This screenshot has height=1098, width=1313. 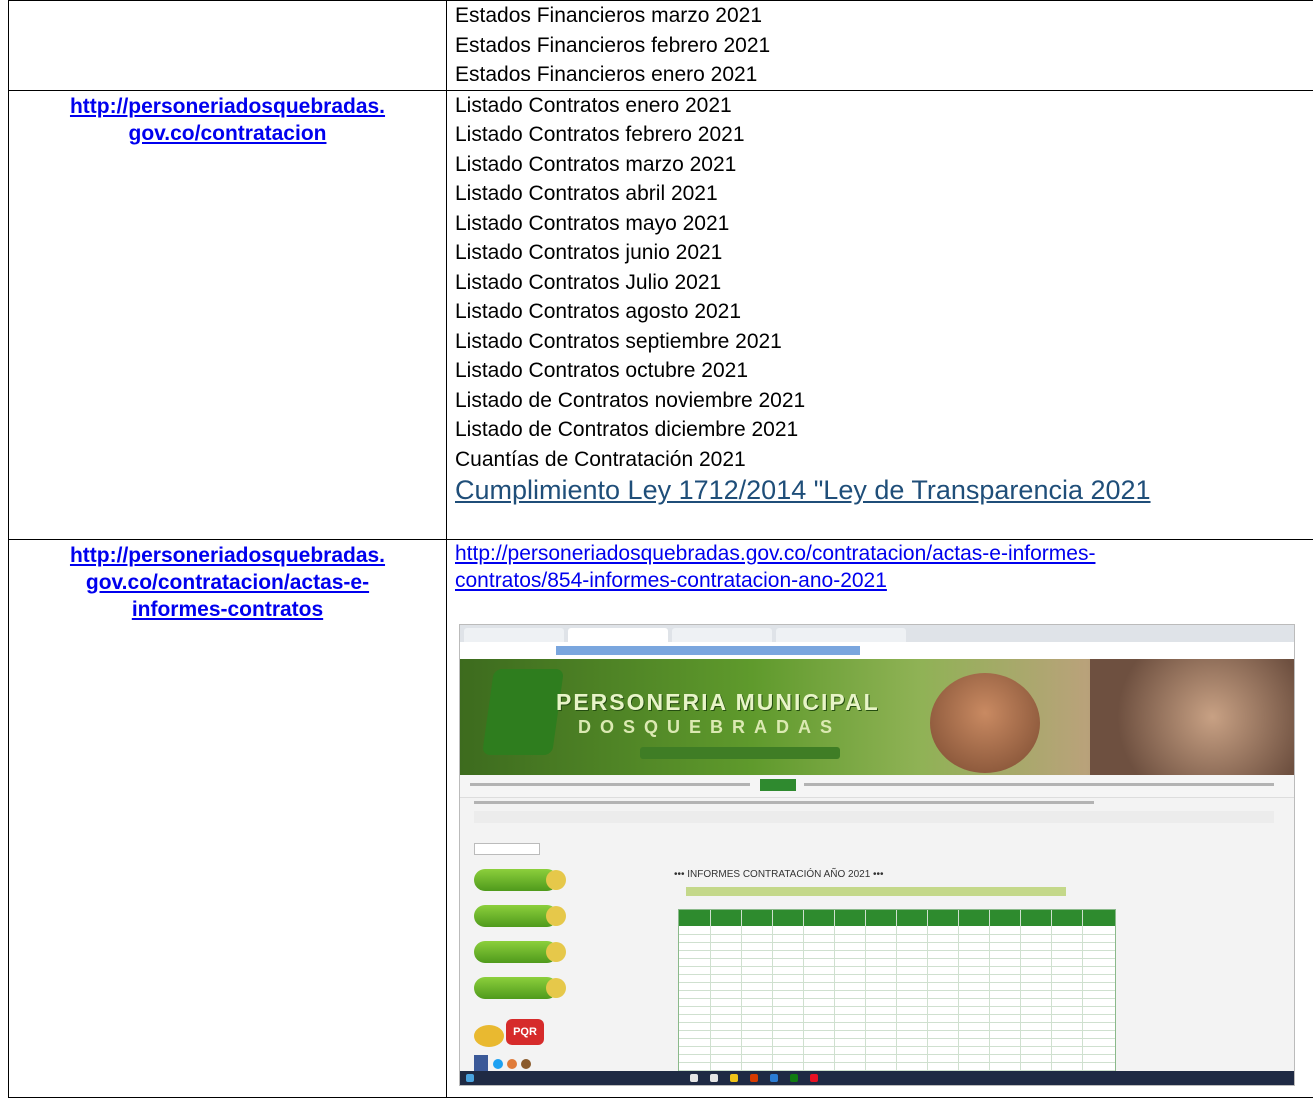 What do you see at coordinates (784, 802) in the screenshot?
I see `submenu-items` at bounding box center [784, 802].